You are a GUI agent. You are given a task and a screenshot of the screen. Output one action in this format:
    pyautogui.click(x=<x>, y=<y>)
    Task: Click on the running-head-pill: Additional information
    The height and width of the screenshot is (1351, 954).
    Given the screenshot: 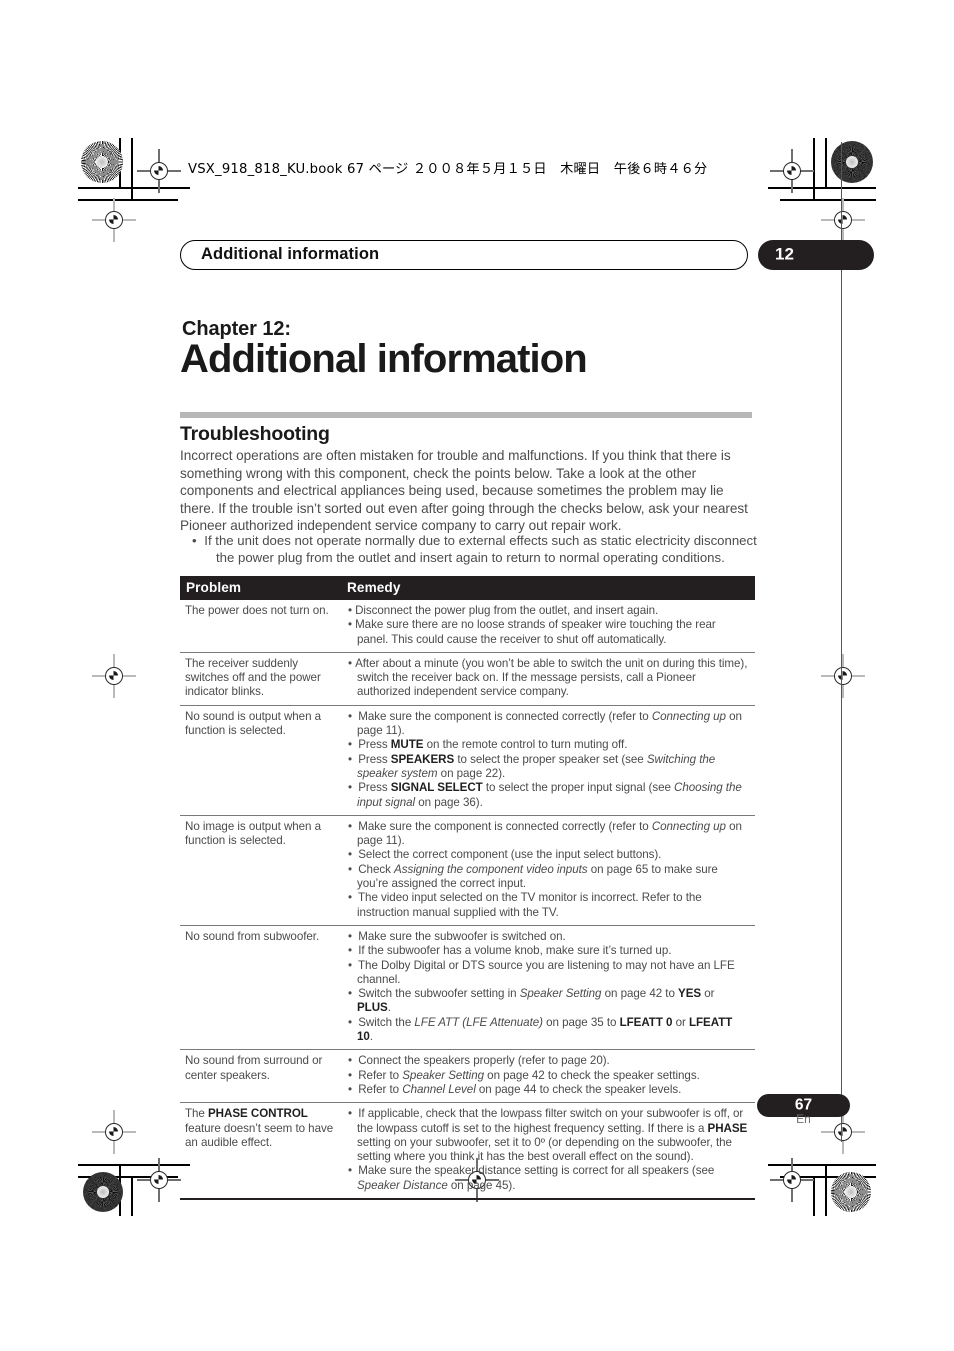 What is the action you would take?
    pyautogui.click(x=464, y=255)
    